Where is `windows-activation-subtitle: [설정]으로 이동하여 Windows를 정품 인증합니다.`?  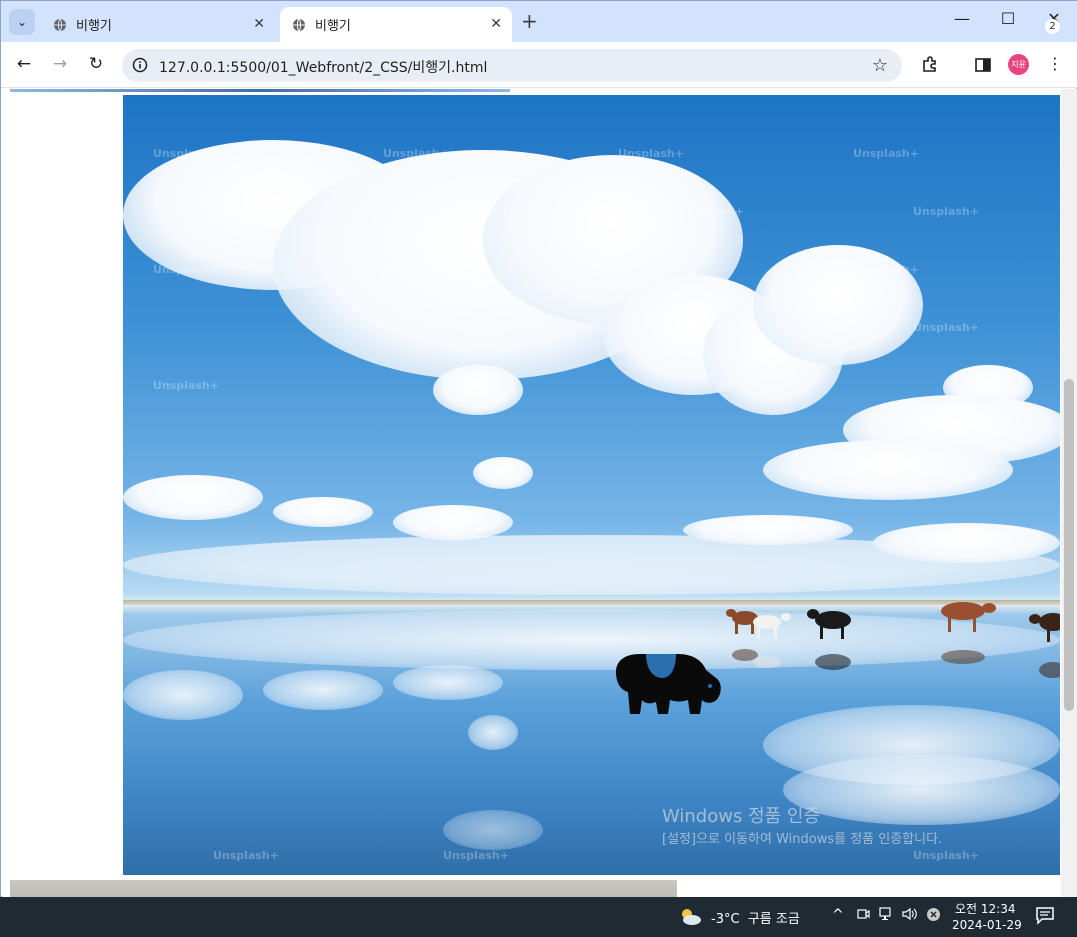 windows-activation-subtitle: [설정]으로 이동하여 Windows를 정품 인증합니다. is located at coordinates (802, 839).